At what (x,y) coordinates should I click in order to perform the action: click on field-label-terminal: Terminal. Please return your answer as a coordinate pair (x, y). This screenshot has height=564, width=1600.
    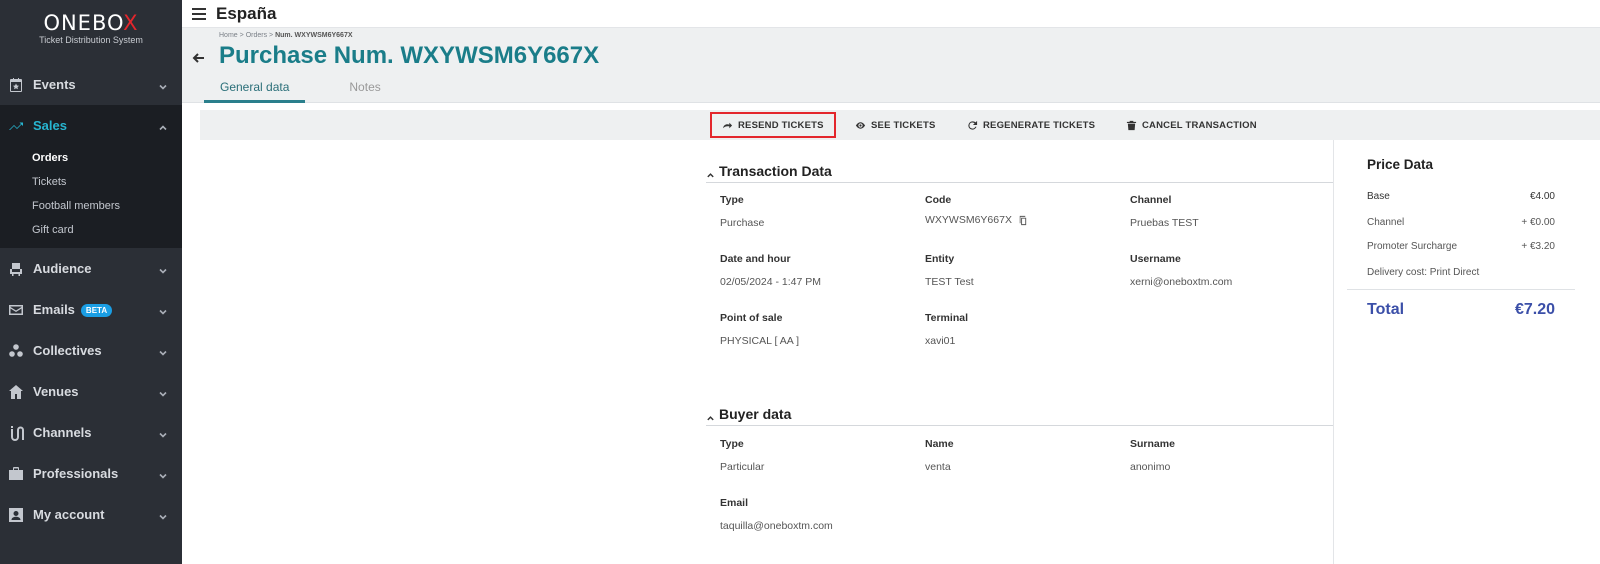
    Looking at the image, I should click on (946, 318).